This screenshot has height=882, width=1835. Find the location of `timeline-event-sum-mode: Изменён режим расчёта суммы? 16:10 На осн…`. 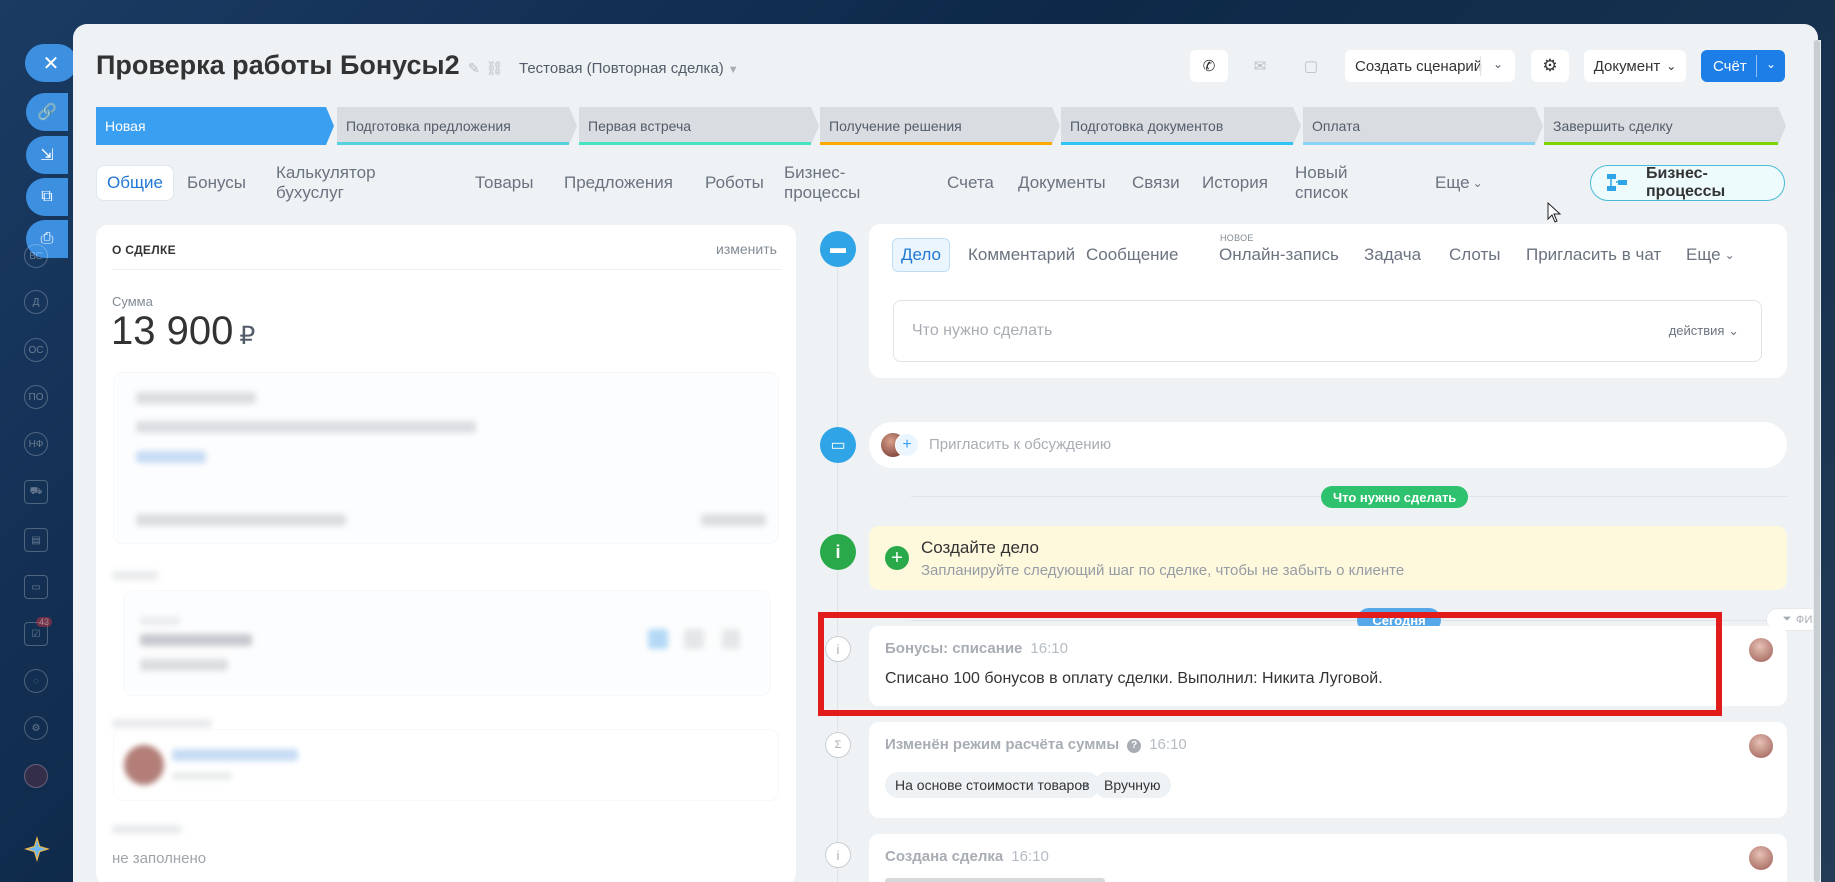

timeline-event-sum-mode: Изменён режим расчёта суммы? 16:10 На осн… is located at coordinates (1328, 770).